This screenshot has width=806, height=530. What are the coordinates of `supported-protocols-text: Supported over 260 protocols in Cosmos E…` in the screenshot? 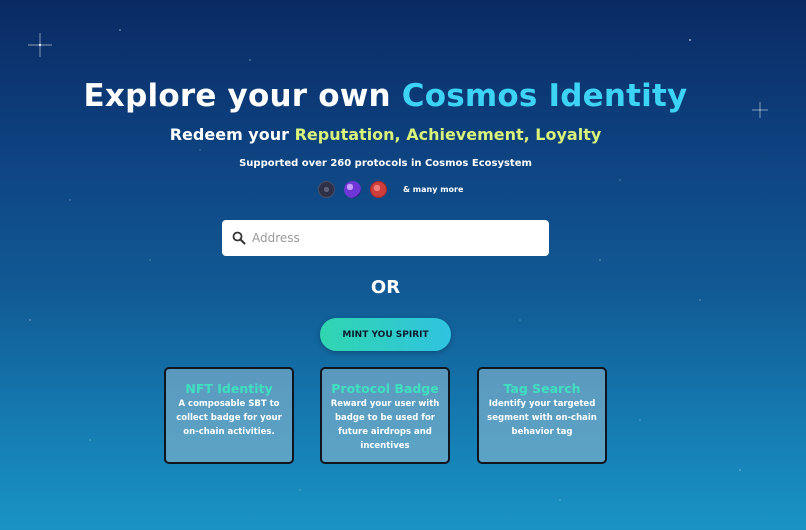 It's located at (385, 163).